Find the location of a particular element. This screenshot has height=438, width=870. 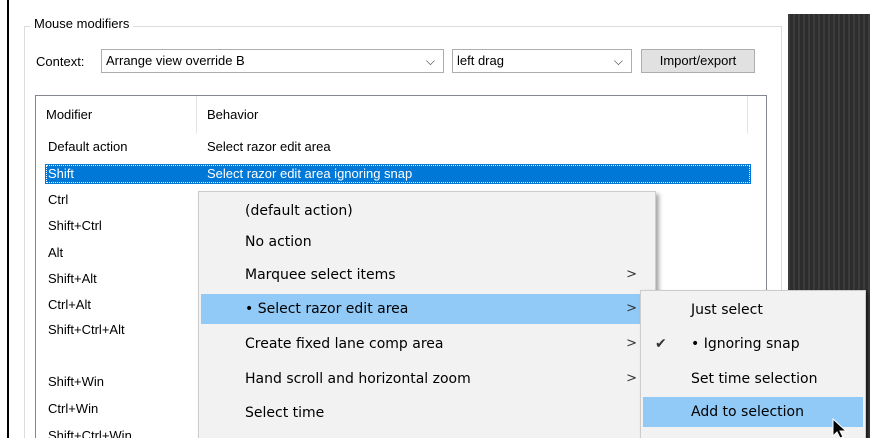

action-value: left drag is located at coordinates (480, 60).